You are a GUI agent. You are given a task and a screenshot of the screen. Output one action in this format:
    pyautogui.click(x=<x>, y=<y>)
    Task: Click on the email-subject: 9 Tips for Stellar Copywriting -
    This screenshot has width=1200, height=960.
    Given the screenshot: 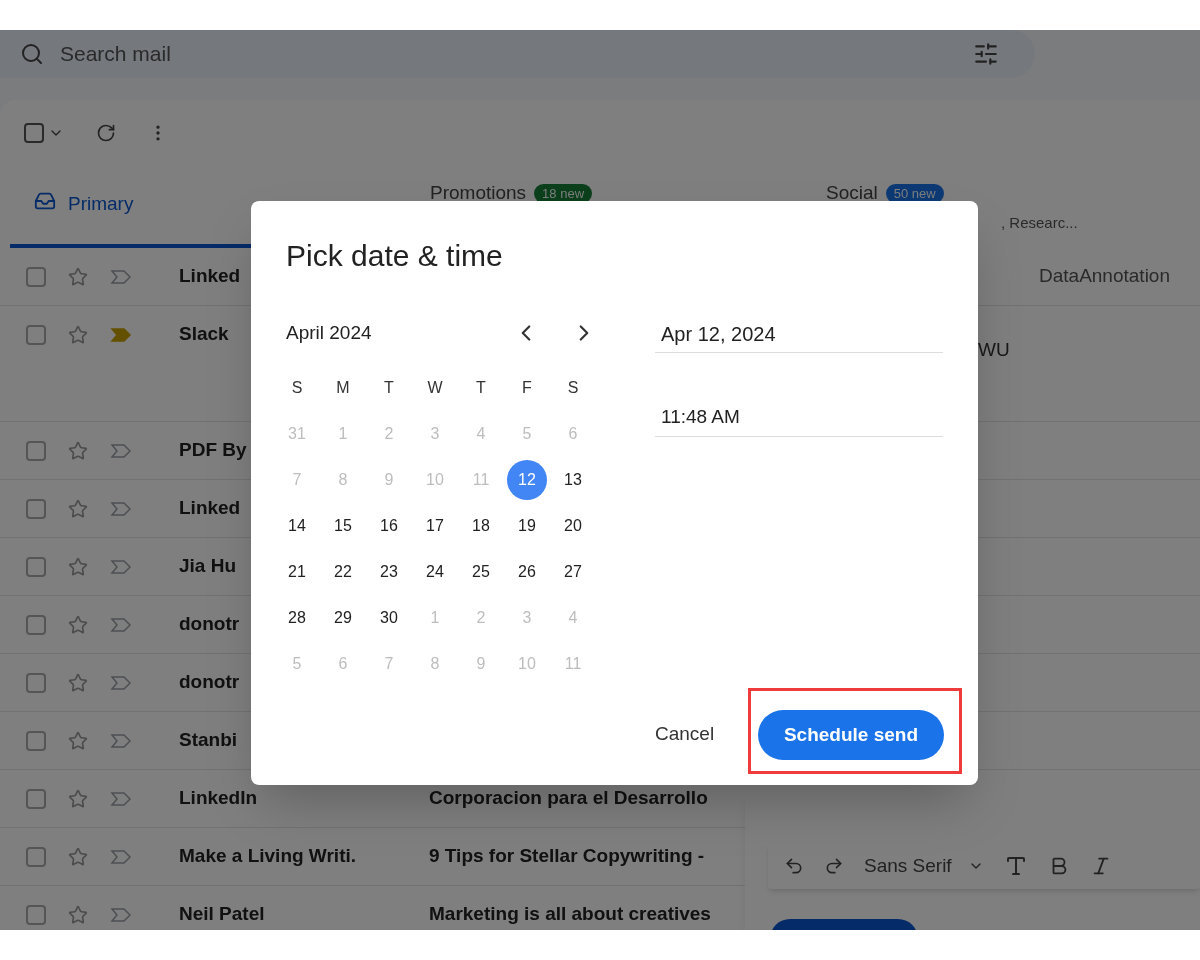 What is the action you would take?
    pyautogui.click(x=567, y=856)
    